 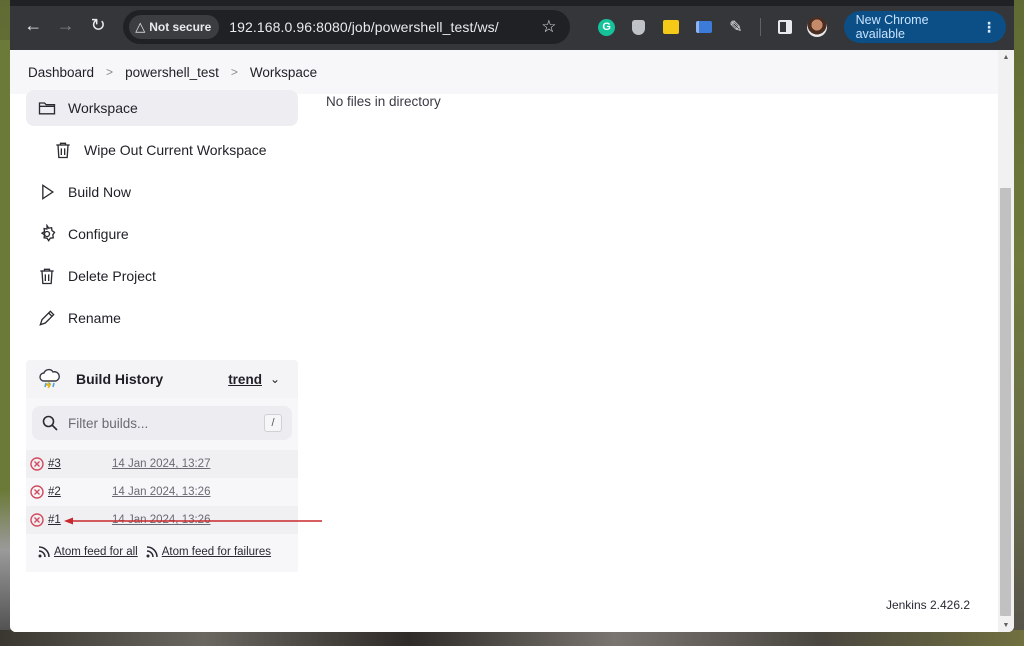 I want to click on build-row: #2 14 Jan 2024, 13:26, so click(x=162, y=492).